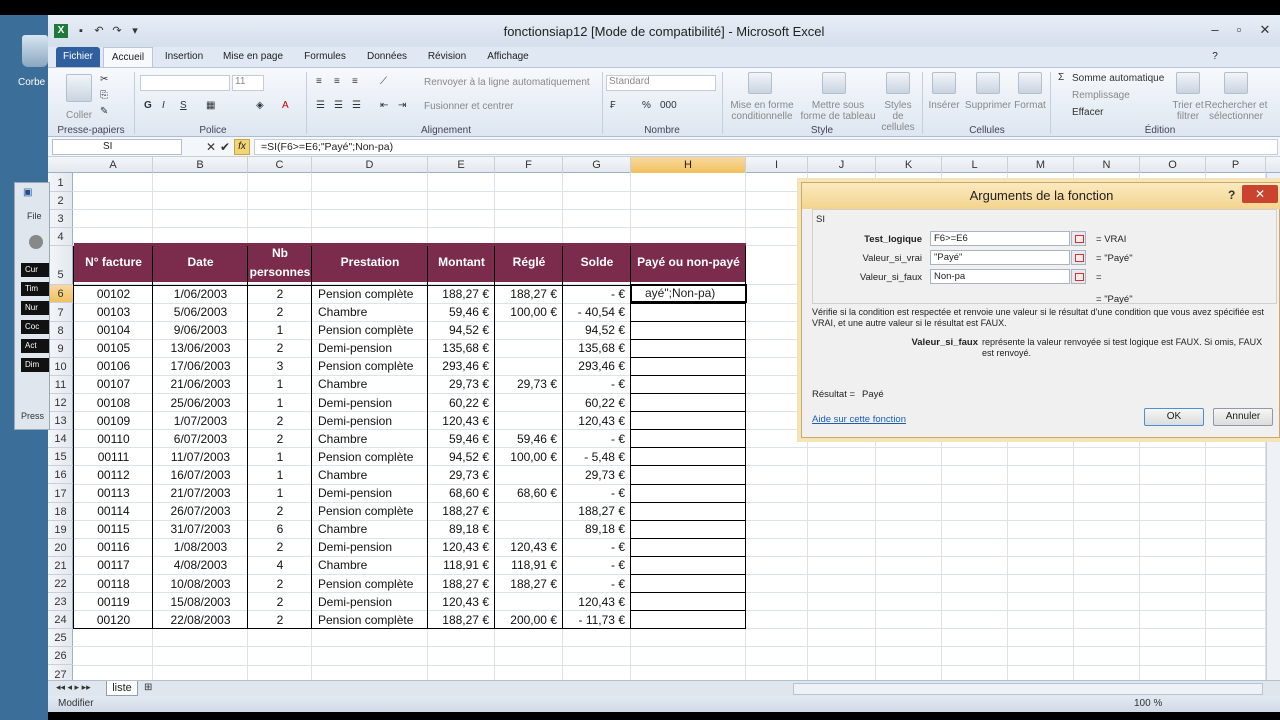 The image size is (1280, 720). What do you see at coordinates (1215, 30) in the screenshot?
I see `minimize-icon: –` at bounding box center [1215, 30].